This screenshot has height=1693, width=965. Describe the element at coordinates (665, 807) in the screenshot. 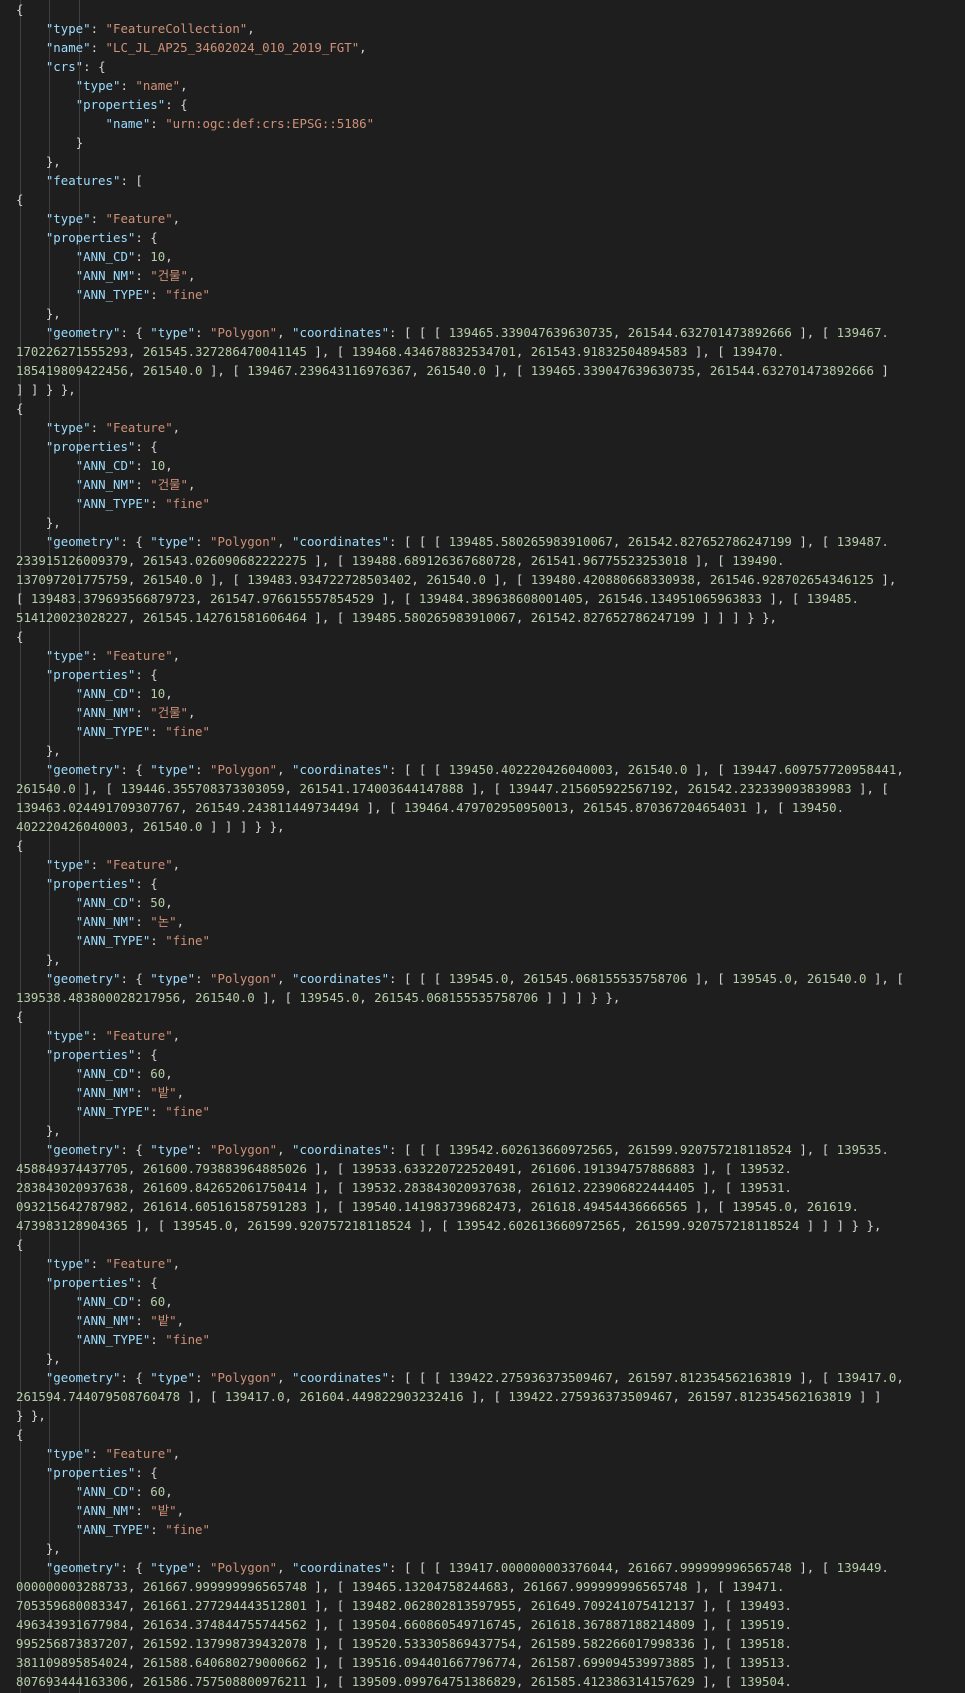

I see `json-number: 261545.870367204654031` at that location.